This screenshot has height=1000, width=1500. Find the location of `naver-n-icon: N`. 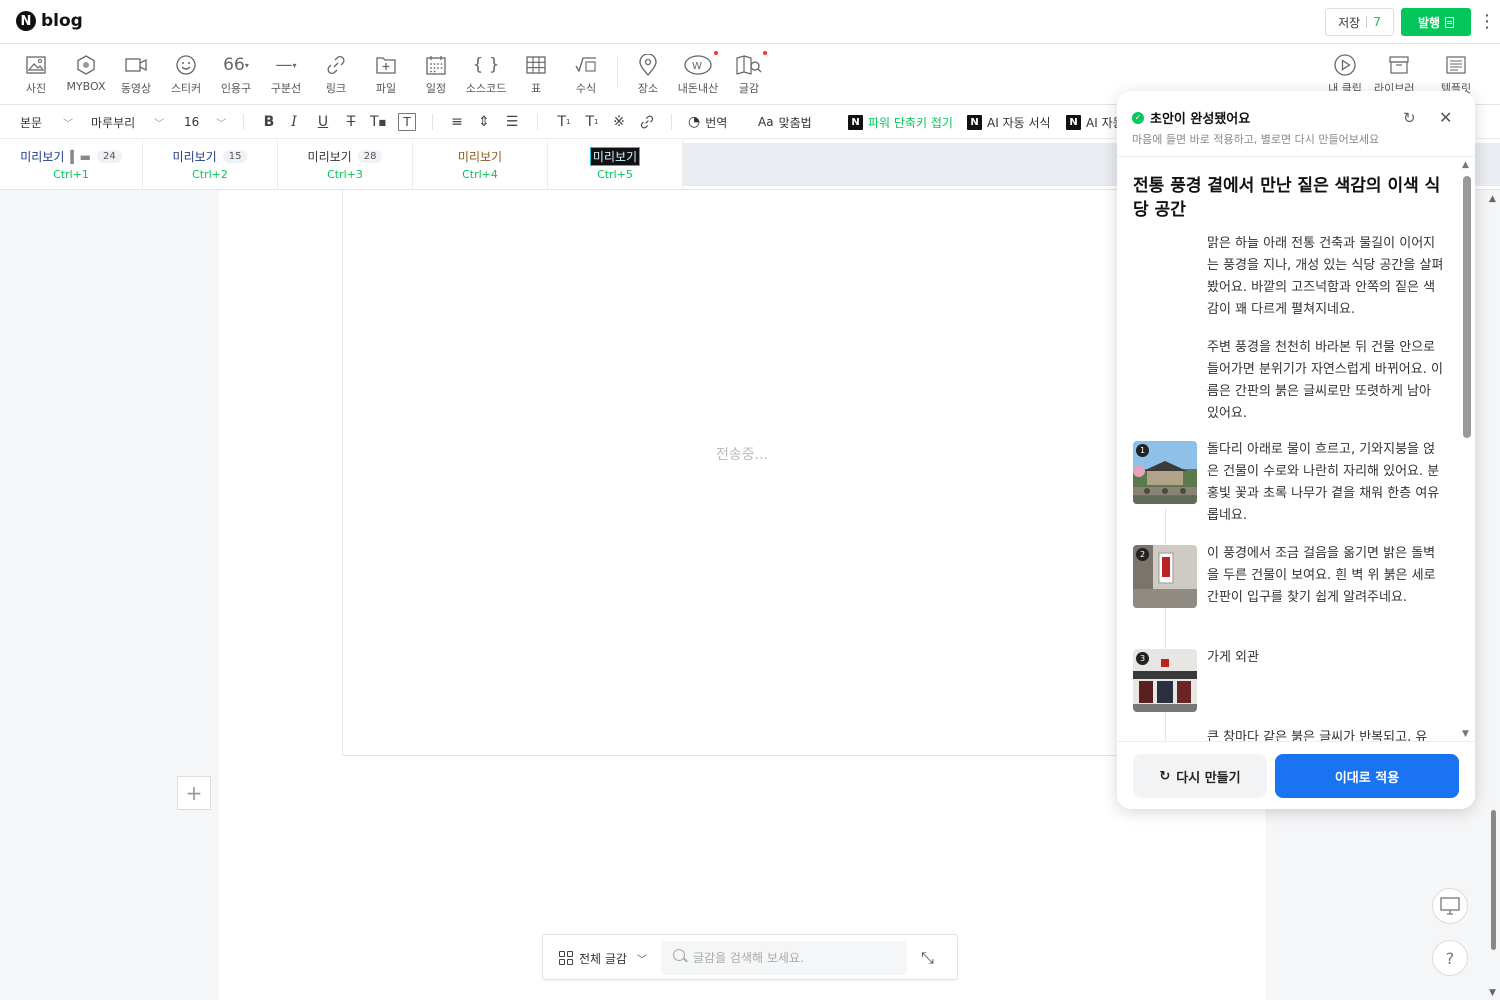

naver-n-icon: N is located at coordinates (1073, 122).